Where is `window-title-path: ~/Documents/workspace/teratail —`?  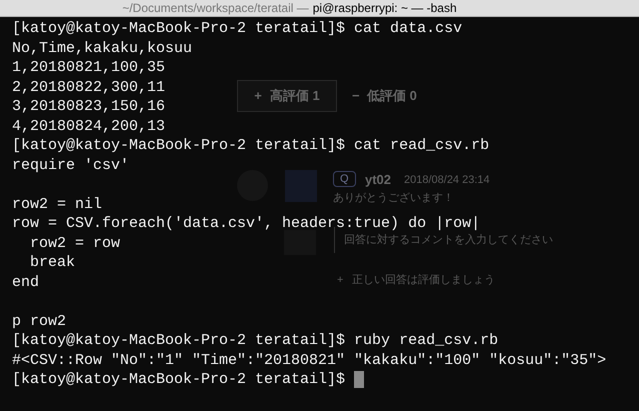 window-title-path: ~/Documents/workspace/teratail — is located at coordinates (215, 8).